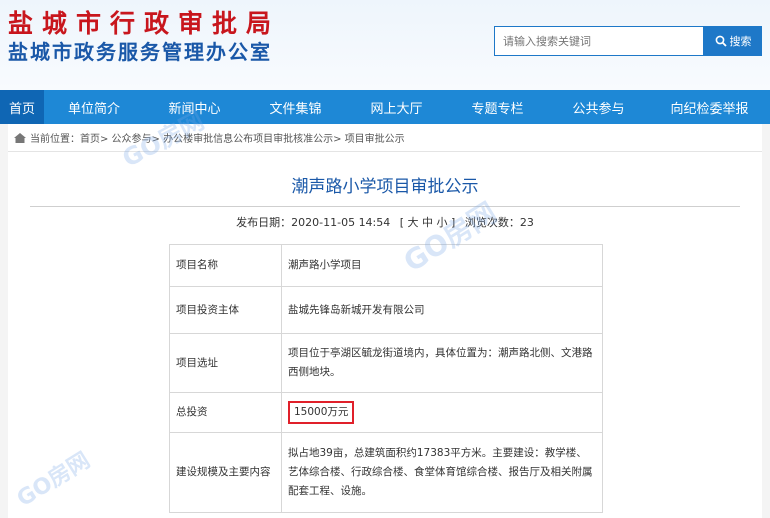 The image size is (770, 518). Describe the element at coordinates (396, 107) in the screenshot. I see `nav-item-online-hall: 网上大厅` at that location.